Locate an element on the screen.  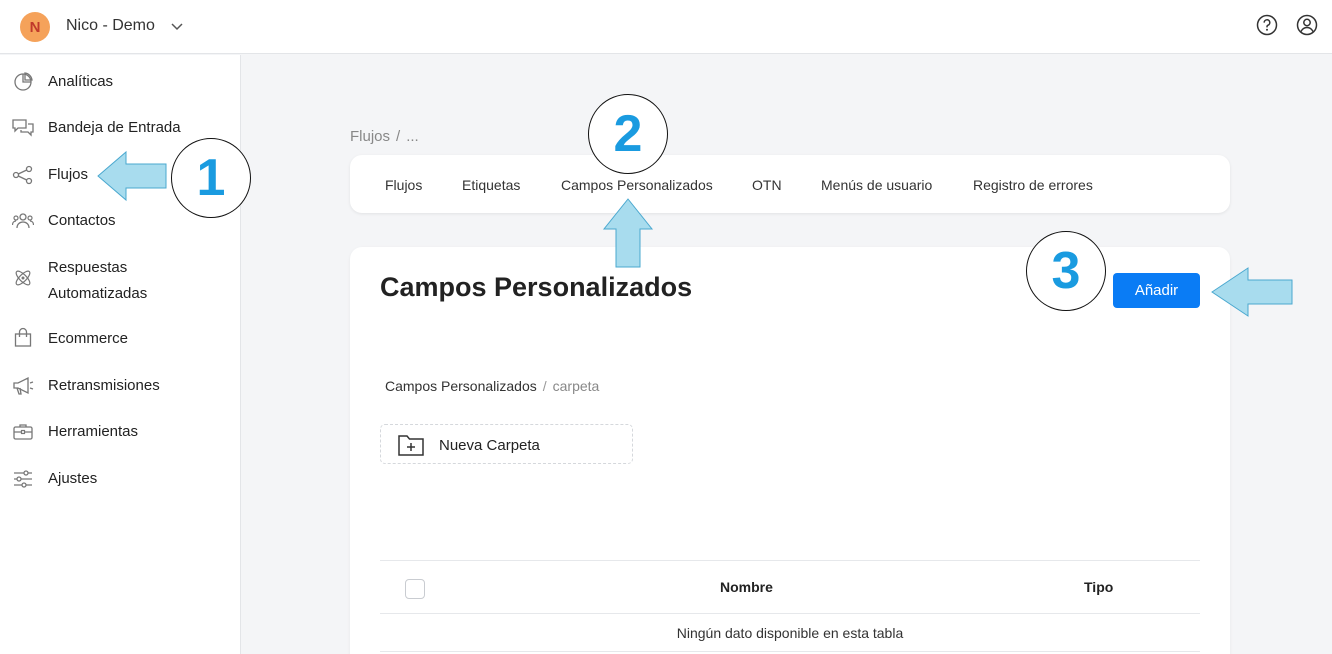
breadcrumb-root: Flujos is located at coordinates (370, 136).